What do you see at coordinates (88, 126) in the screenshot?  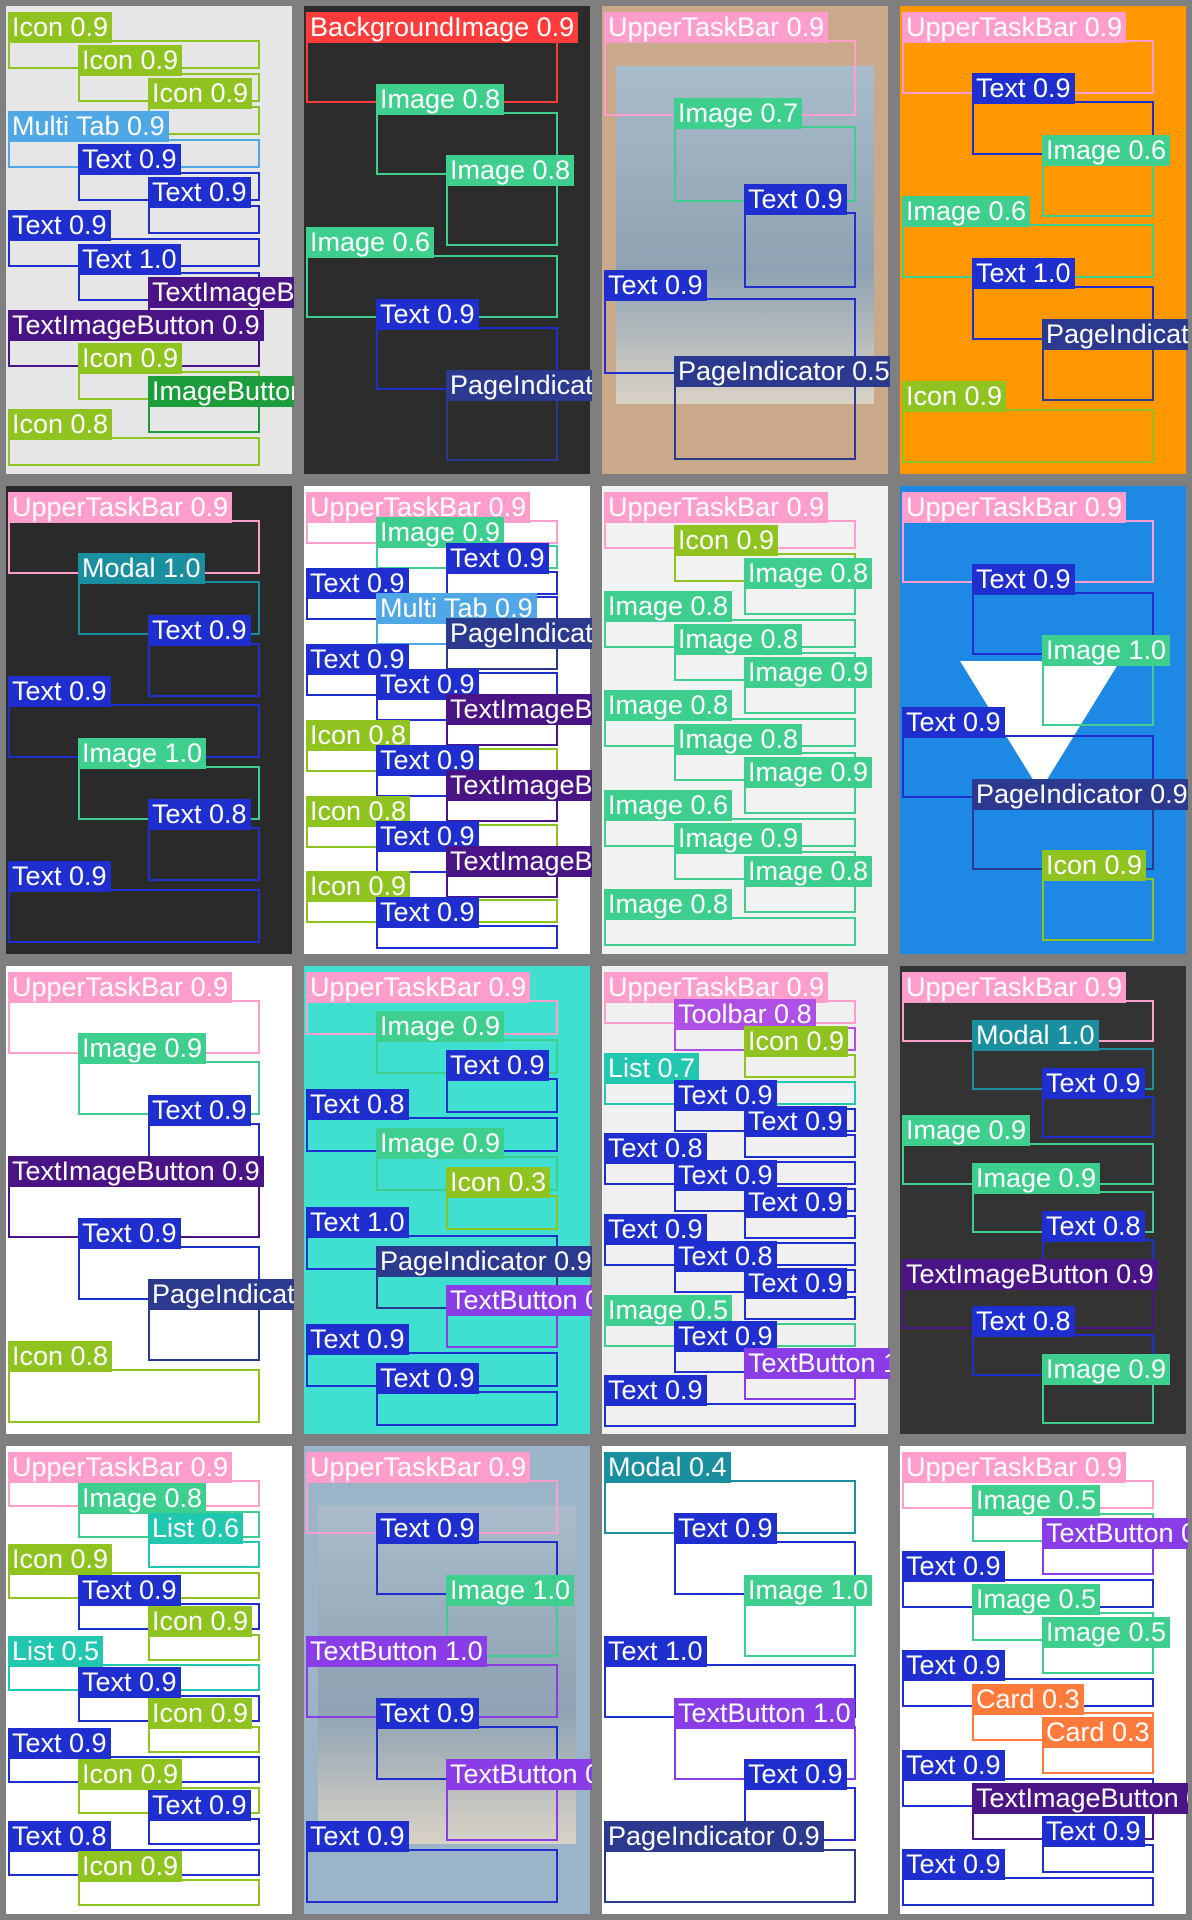 I see `detection-label: Multi Tab 0.9` at bounding box center [88, 126].